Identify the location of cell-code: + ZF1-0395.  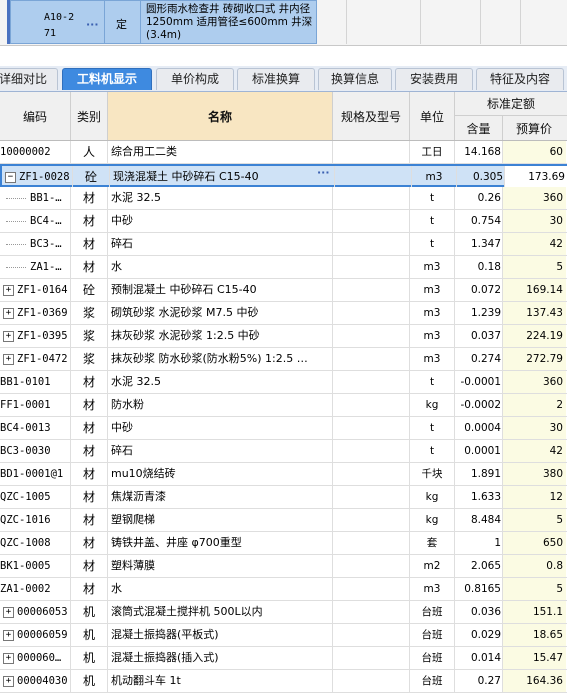
(35, 336).